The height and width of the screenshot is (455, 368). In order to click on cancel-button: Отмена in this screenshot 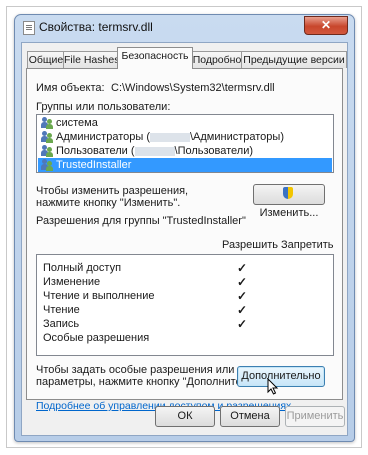, I will do `click(250, 416)`.